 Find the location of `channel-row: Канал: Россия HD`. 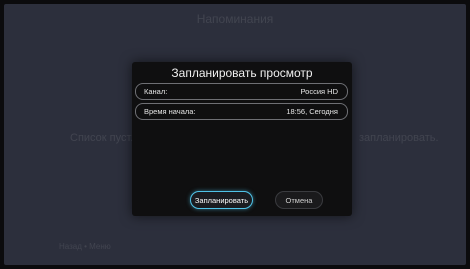

channel-row: Канал: Россия HD is located at coordinates (241, 91).